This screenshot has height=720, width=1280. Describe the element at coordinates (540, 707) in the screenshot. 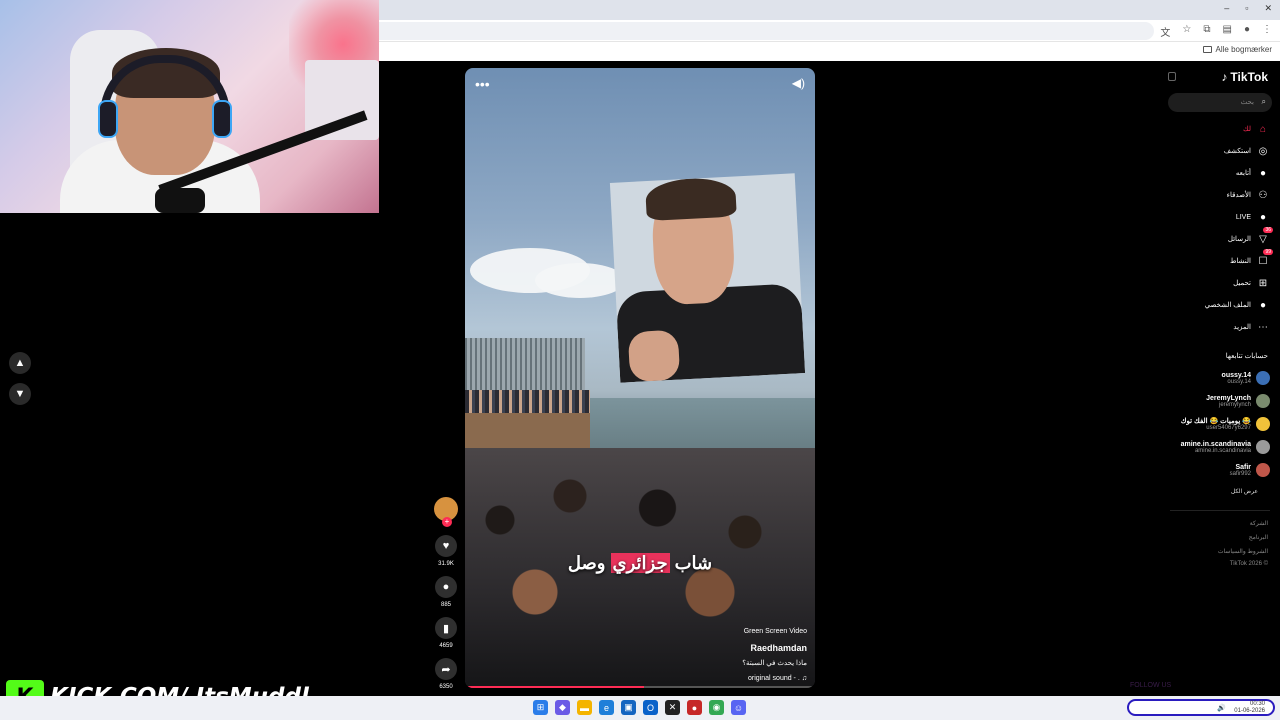

I see `windows-start-icon: ⊞` at that location.